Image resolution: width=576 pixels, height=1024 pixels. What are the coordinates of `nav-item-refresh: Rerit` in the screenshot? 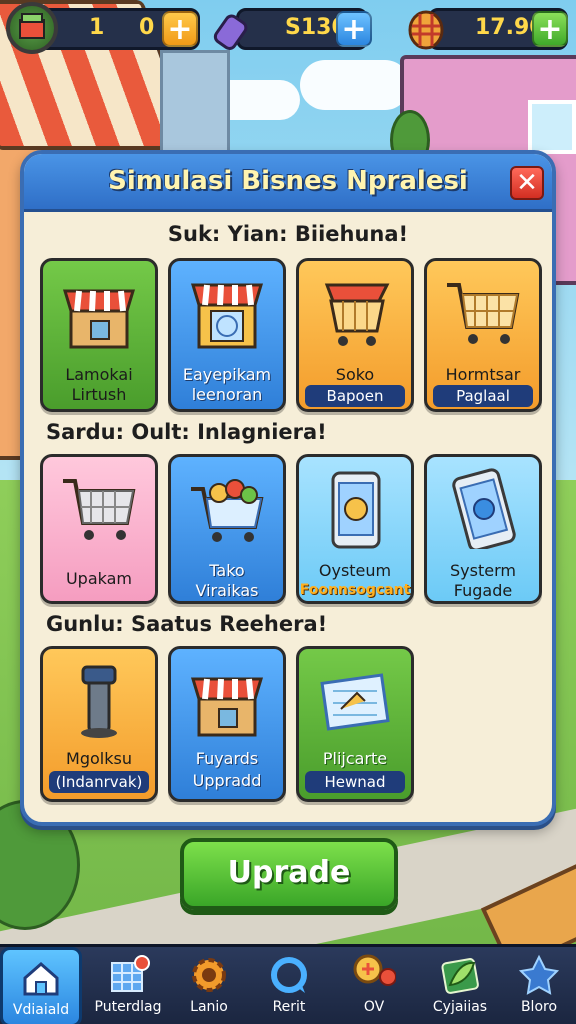 It's located at (289, 985).